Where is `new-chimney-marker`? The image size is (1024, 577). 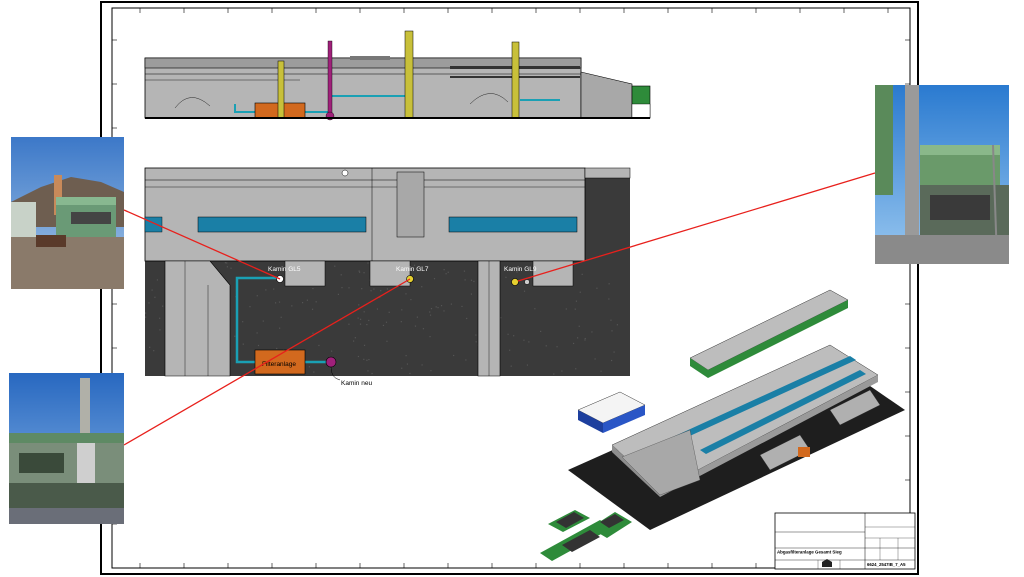
new-chimney-marker is located at coordinates (331, 362).